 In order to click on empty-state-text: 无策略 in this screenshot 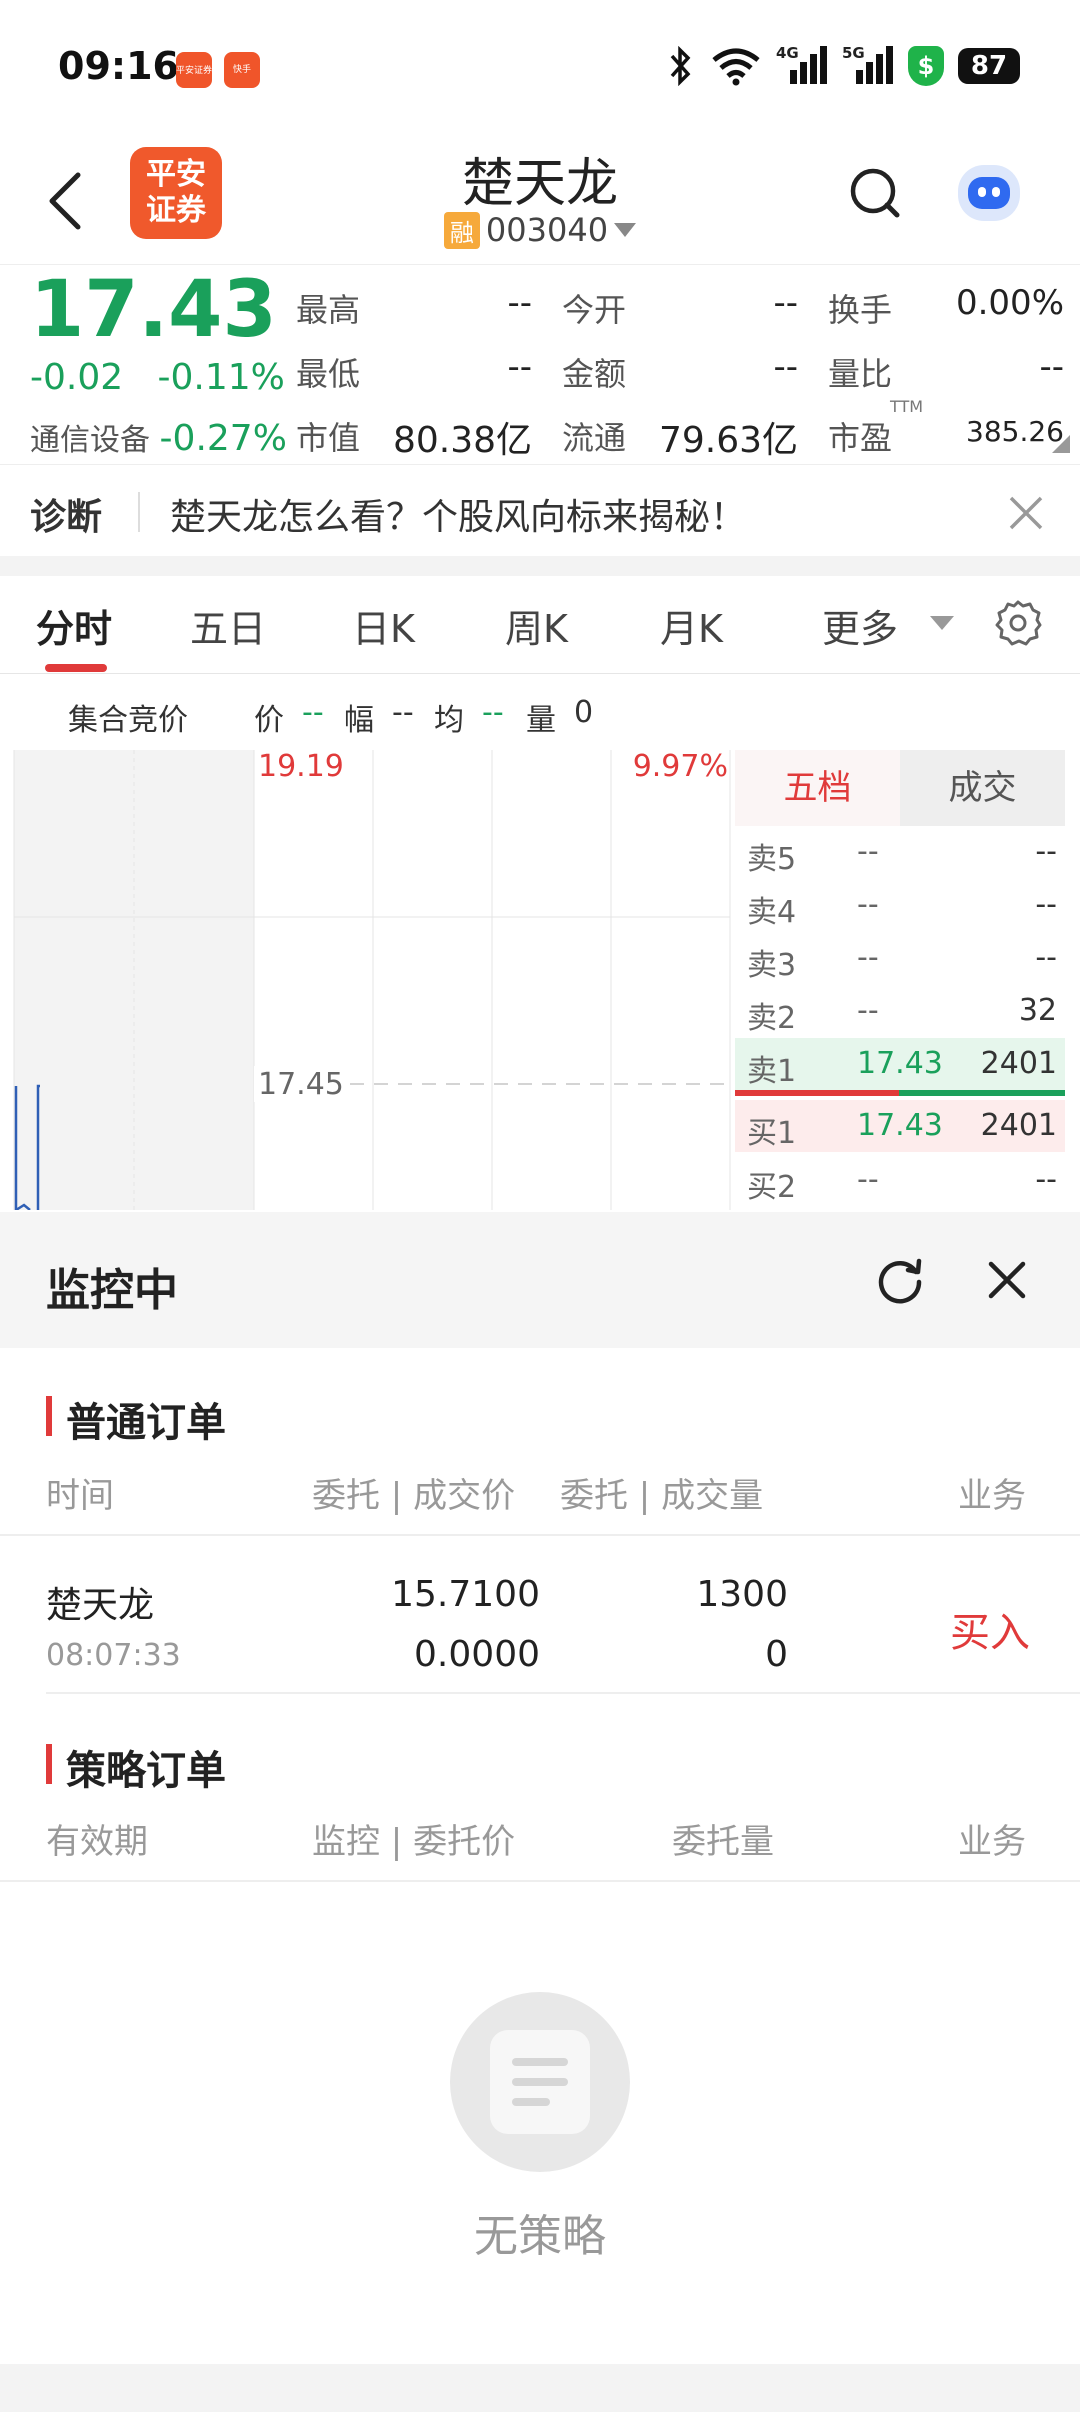, I will do `click(540, 2236)`.